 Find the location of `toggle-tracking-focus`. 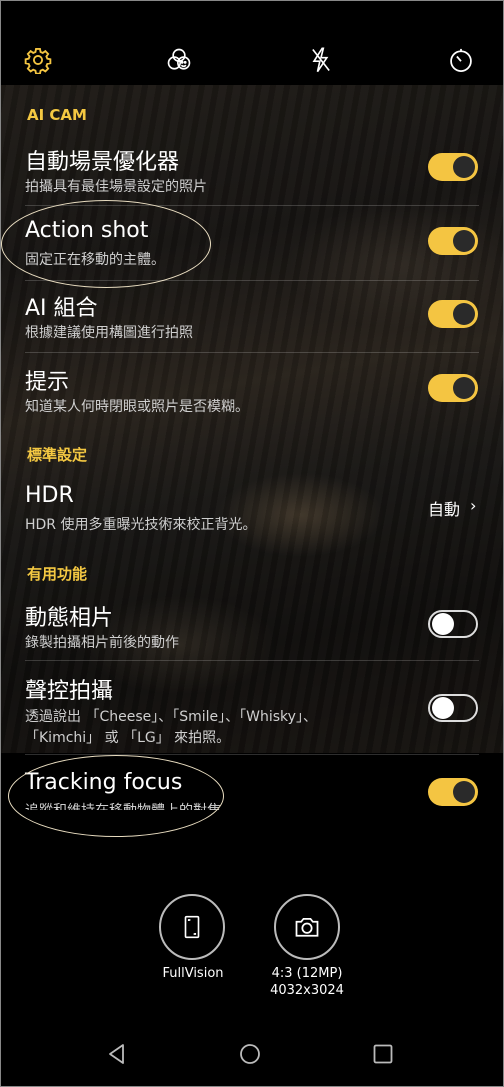

toggle-tracking-focus is located at coordinates (453, 792).